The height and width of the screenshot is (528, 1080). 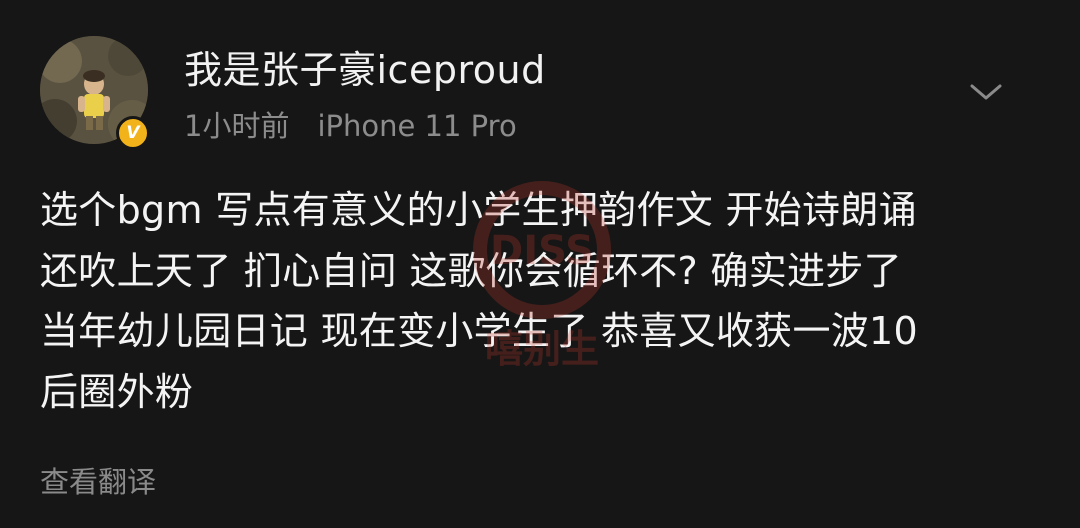 I want to click on content-line: 后圈外粉, so click(x=117, y=391).